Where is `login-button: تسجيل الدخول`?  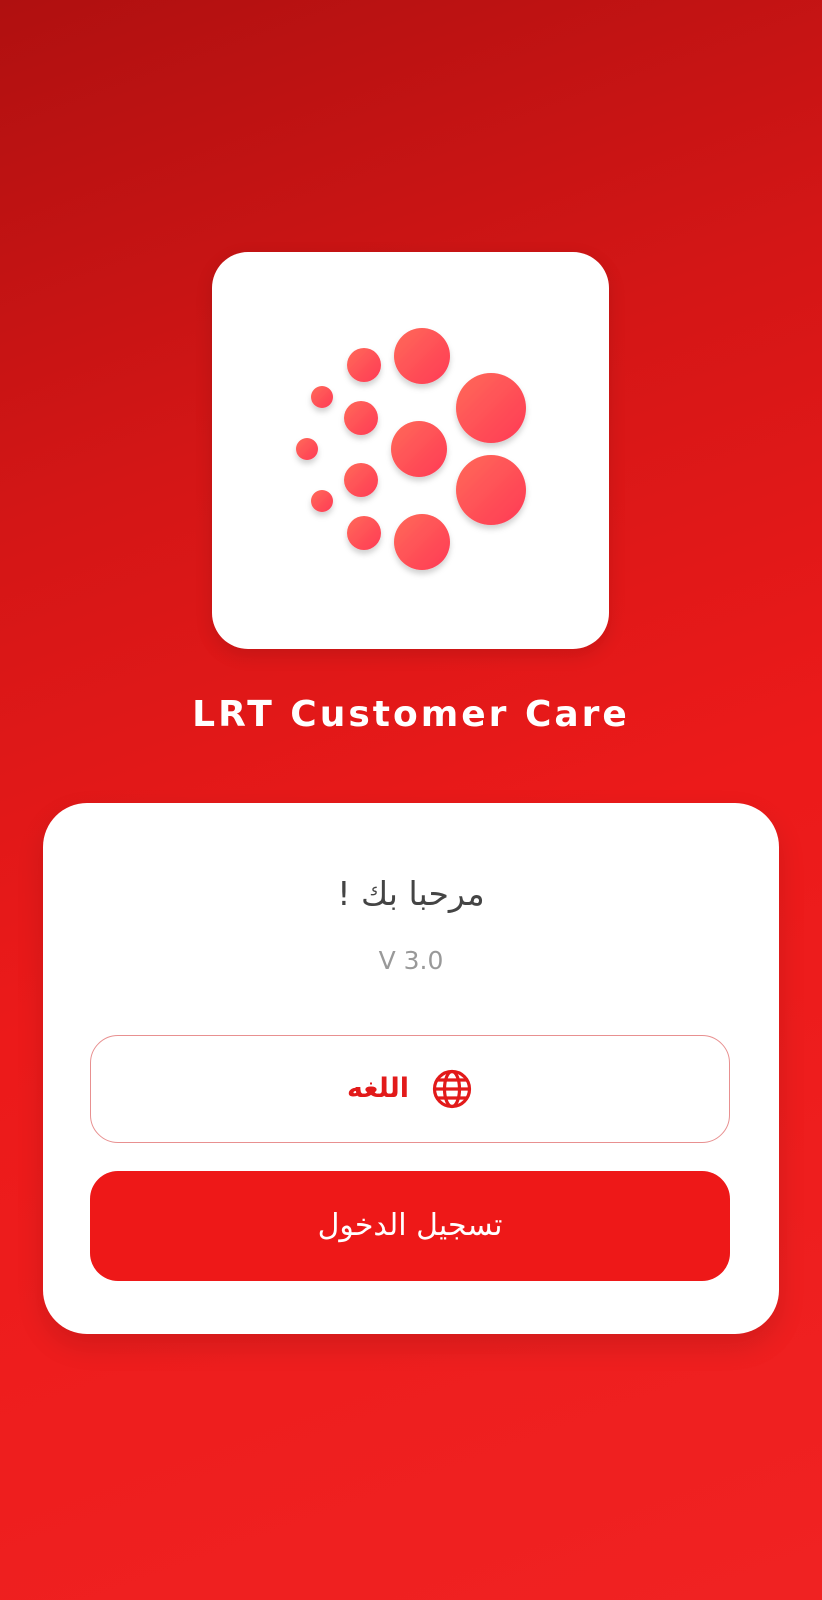
login-button: تسجيل الدخول is located at coordinates (410, 1226).